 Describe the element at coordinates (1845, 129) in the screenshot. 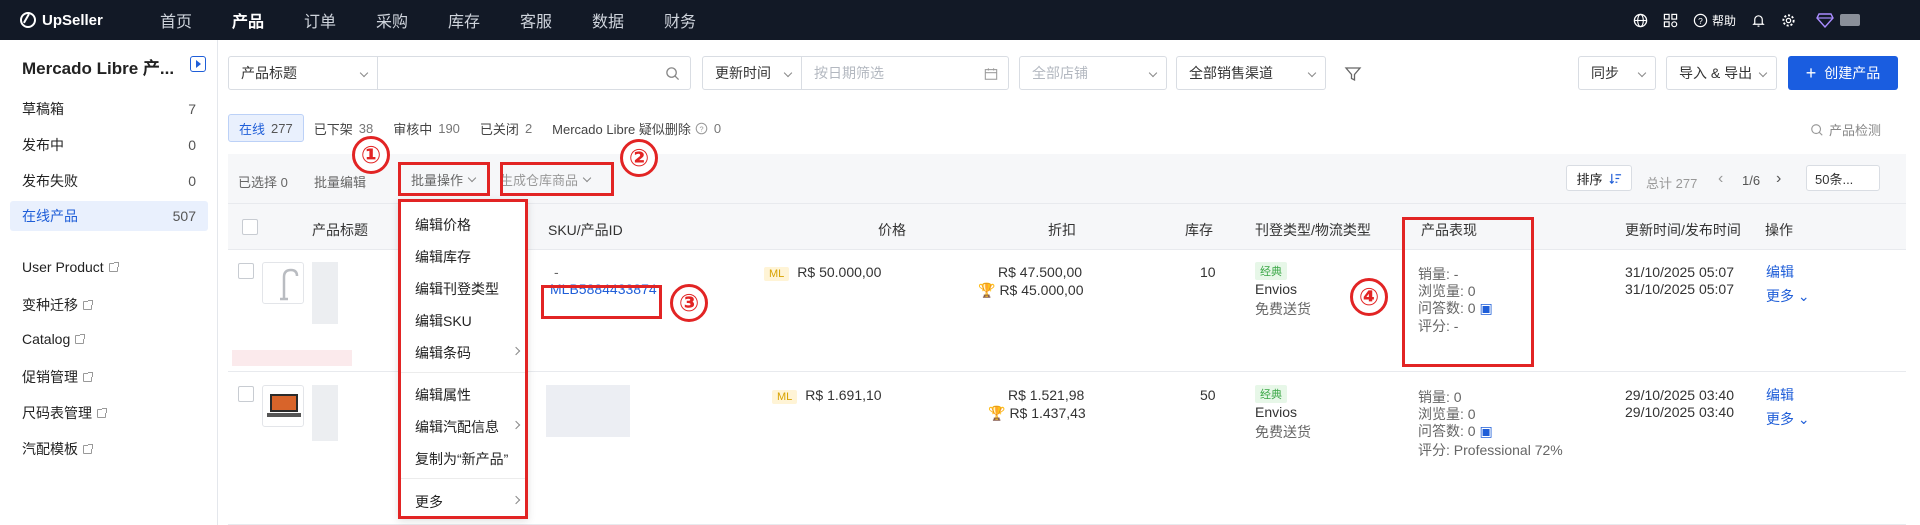

I see `product-check-button: 产品检测` at that location.